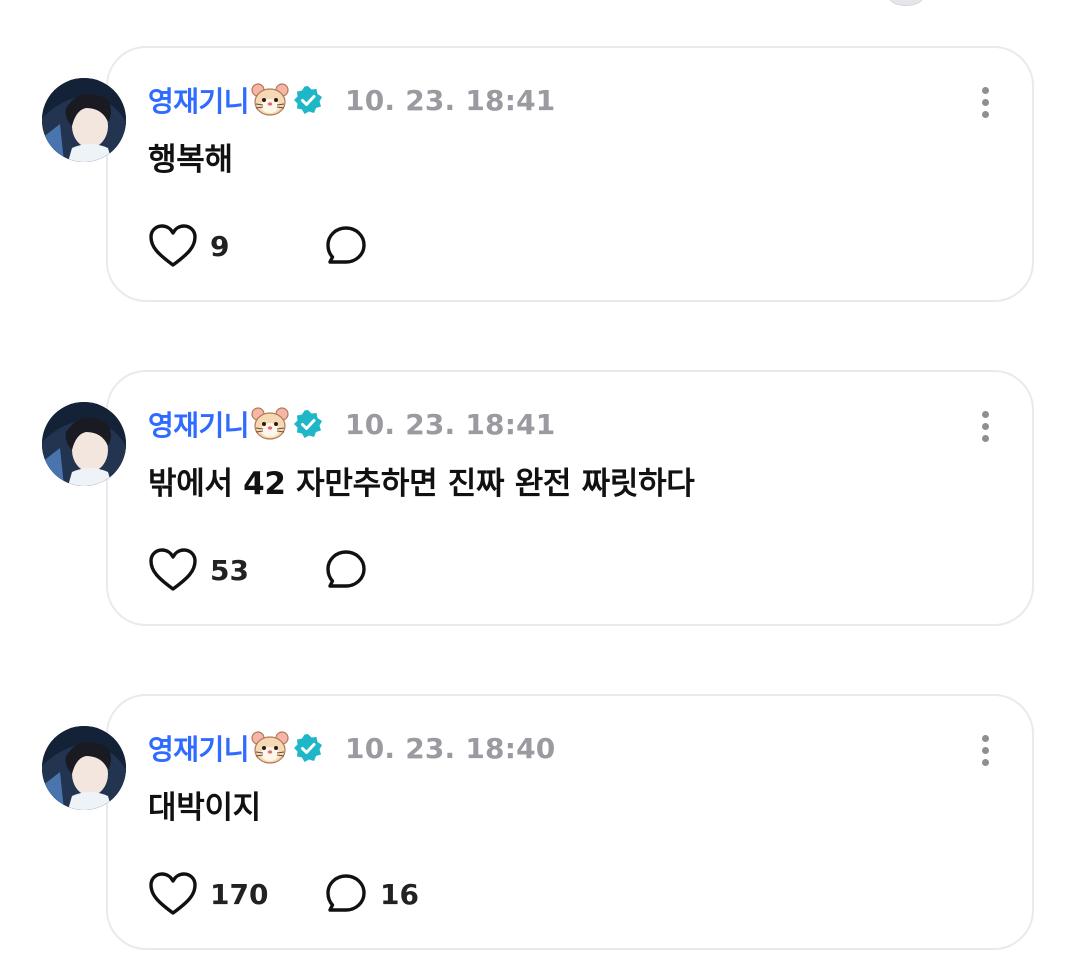 The height and width of the screenshot is (978, 1080). I want to click on post-text: 행복해, so click(190, 160).